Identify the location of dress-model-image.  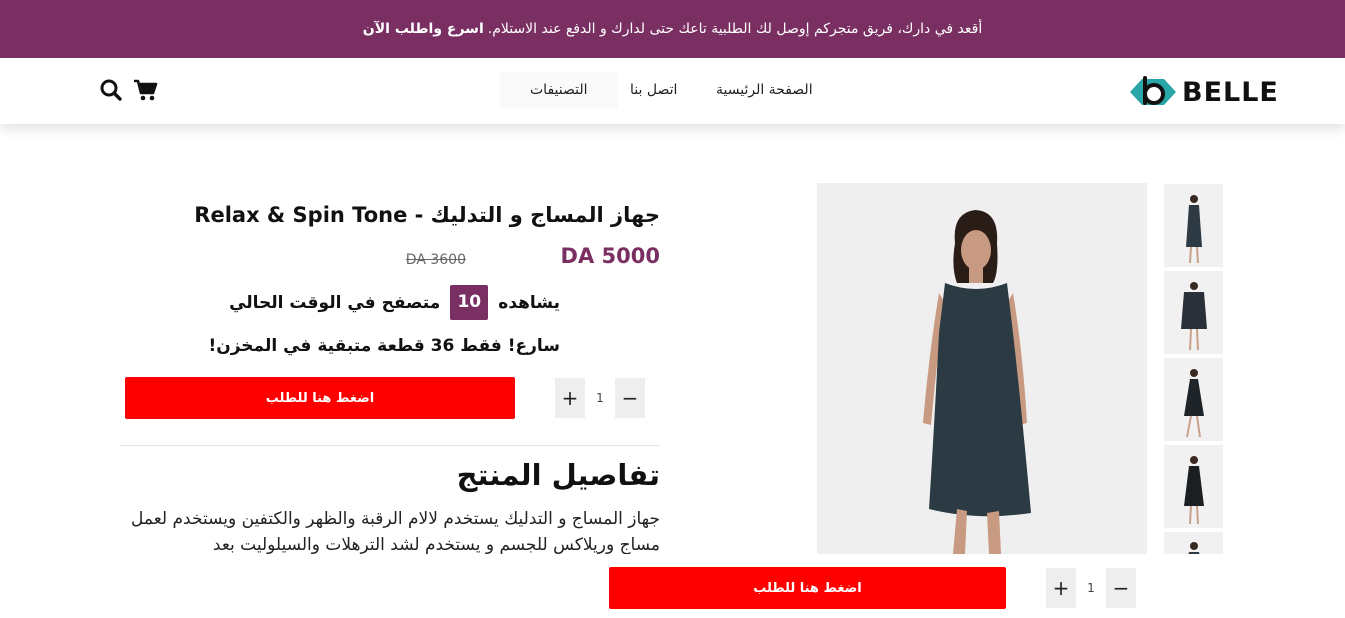
(982, 368).